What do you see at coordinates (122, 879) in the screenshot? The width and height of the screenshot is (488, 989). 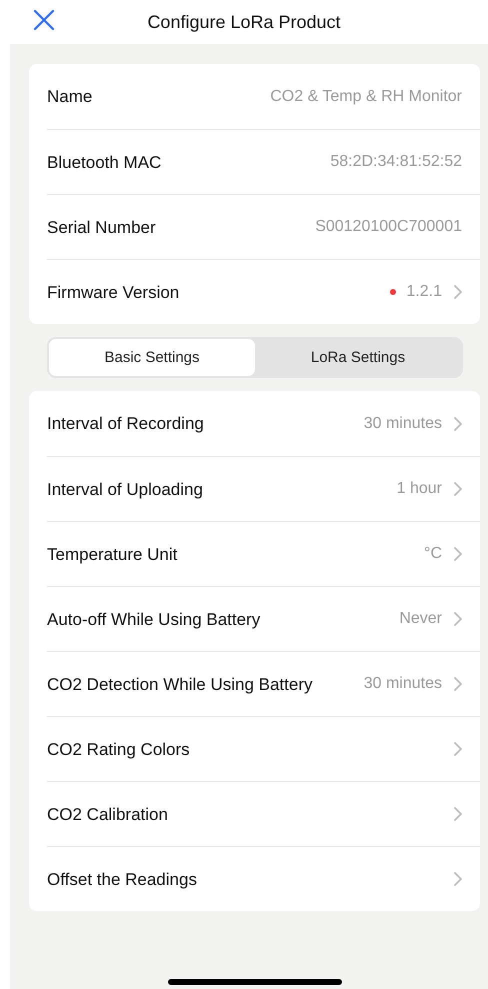 I see `setting-label: Offset the Readings` at bounding box center [122, 879].